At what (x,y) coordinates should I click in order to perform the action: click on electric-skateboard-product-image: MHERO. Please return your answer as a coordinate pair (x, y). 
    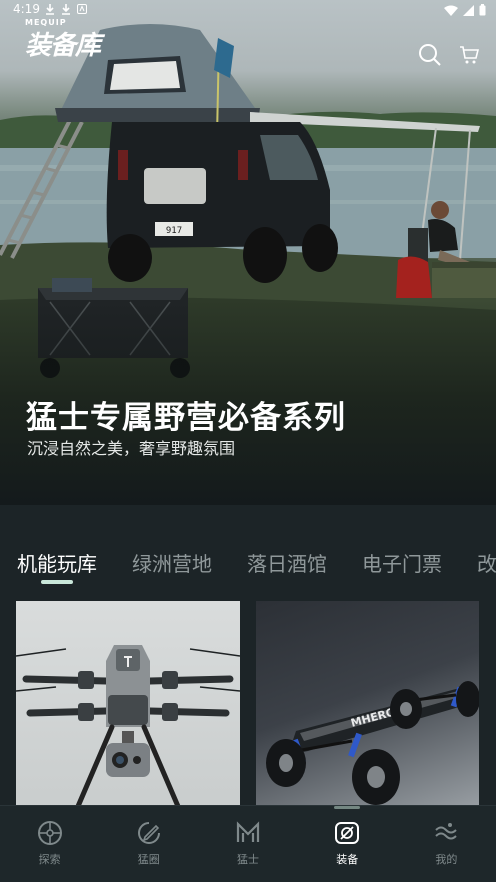
    Looking at the image, I should click on (372, 743).